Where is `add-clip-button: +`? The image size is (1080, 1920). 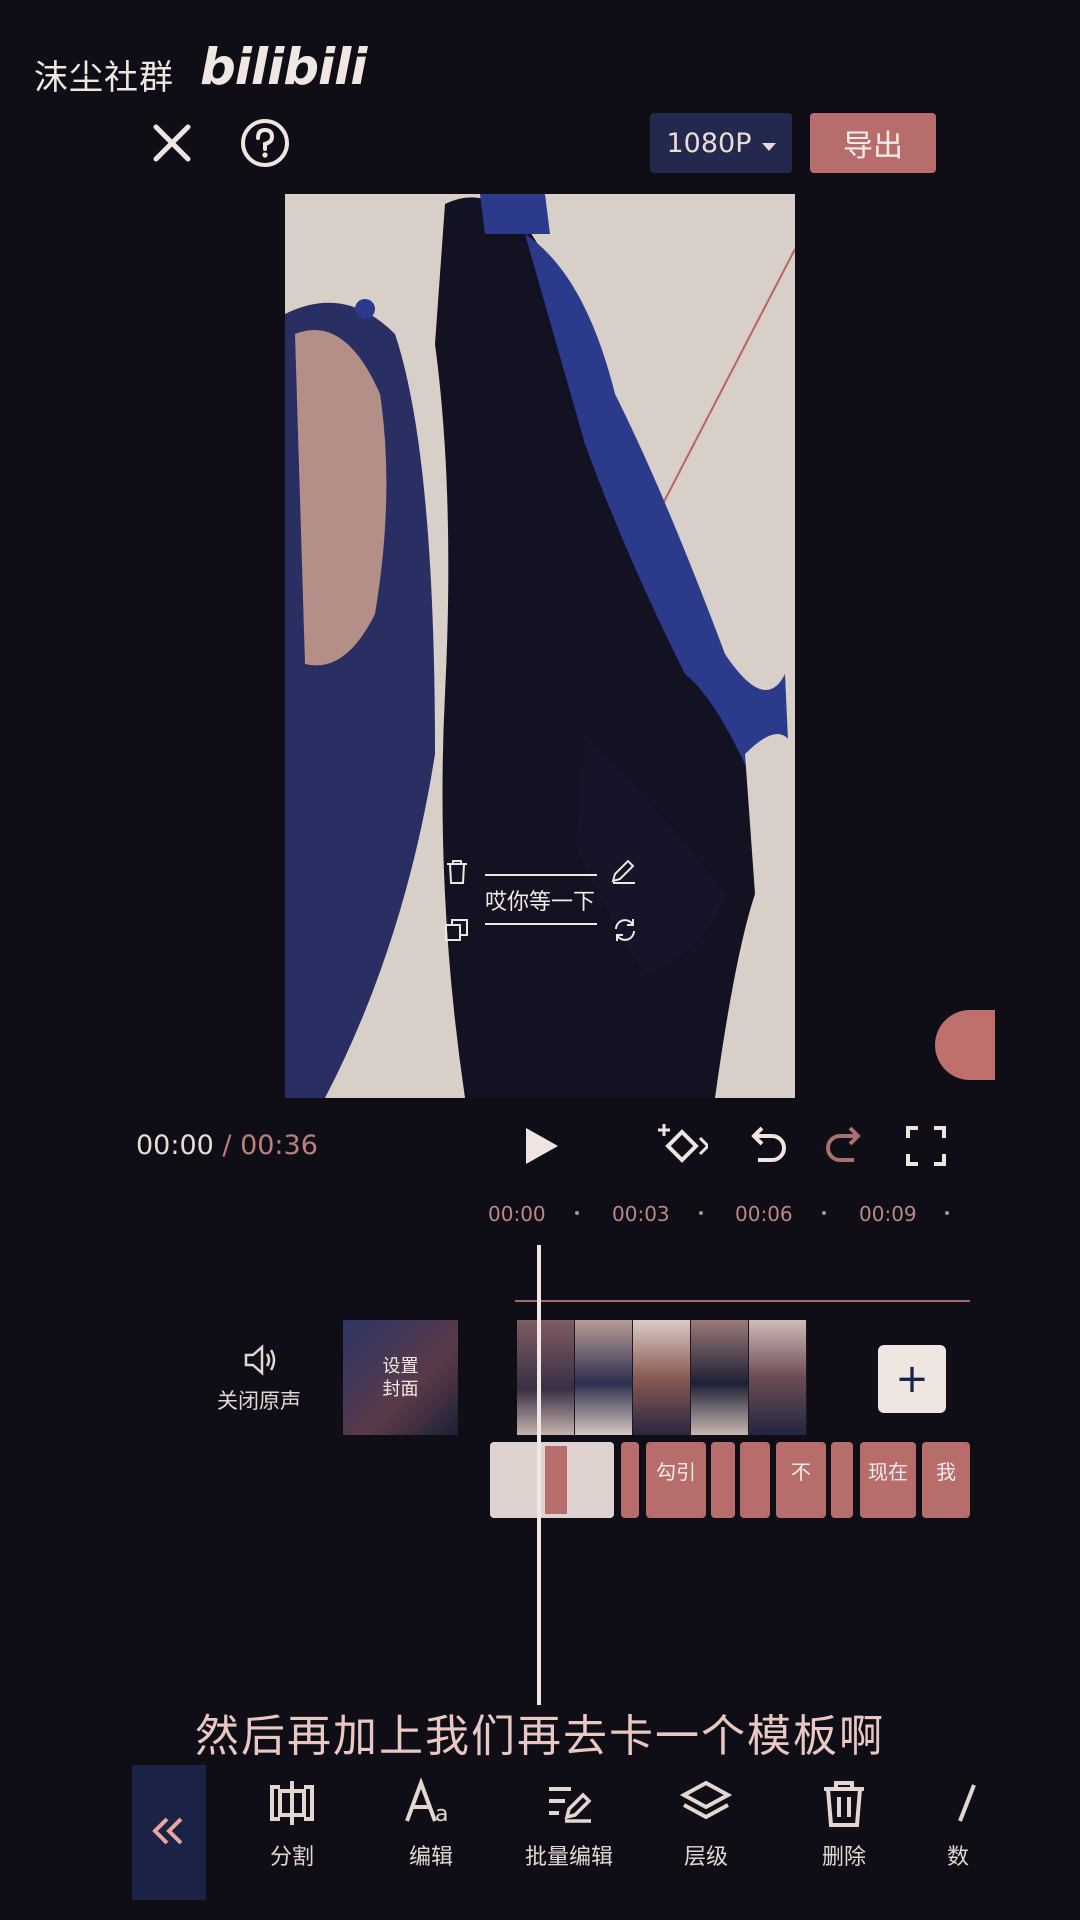 add-clip-button: + is located at coordinates (912, 1379).